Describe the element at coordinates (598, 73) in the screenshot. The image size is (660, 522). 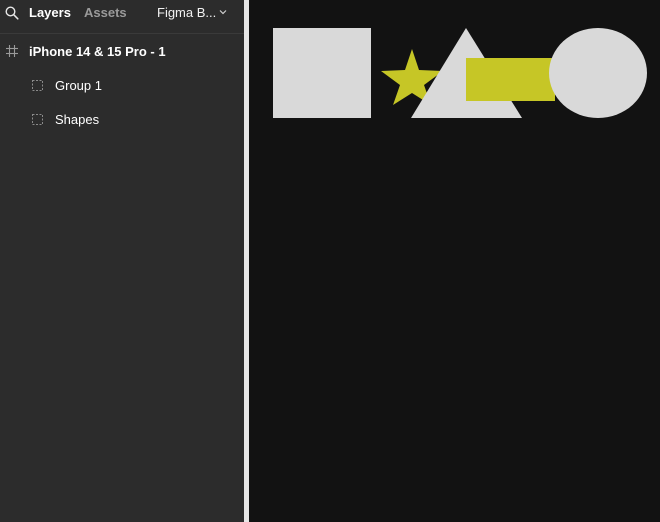
I see `ellipse-shape` at that location.